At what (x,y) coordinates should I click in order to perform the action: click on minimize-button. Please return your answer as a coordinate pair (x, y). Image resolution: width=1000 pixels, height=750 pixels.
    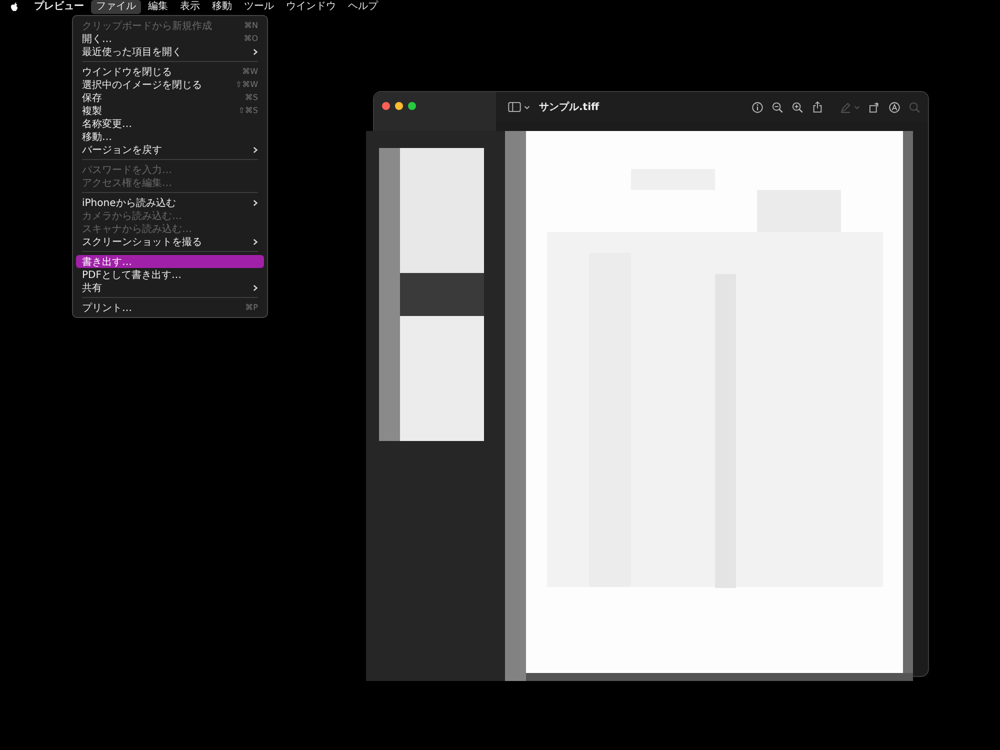
    Looking at the image, I should click on (399, 106).